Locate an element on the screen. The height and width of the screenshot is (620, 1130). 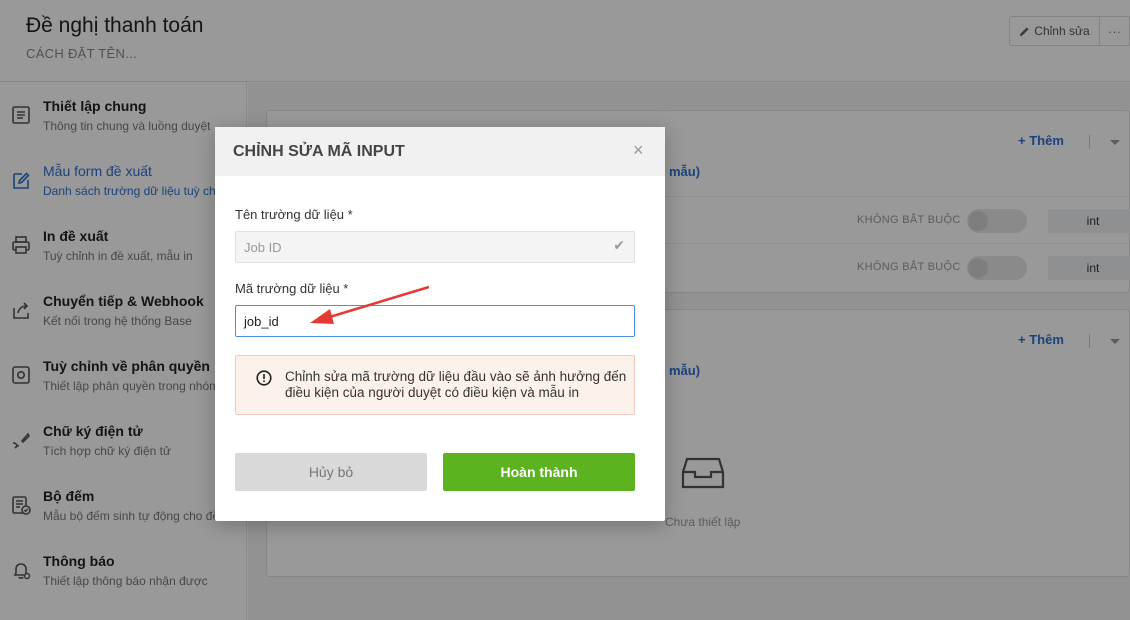
field-name-label: Tên trường dữ liệu * is located at coordinates (294, 214).